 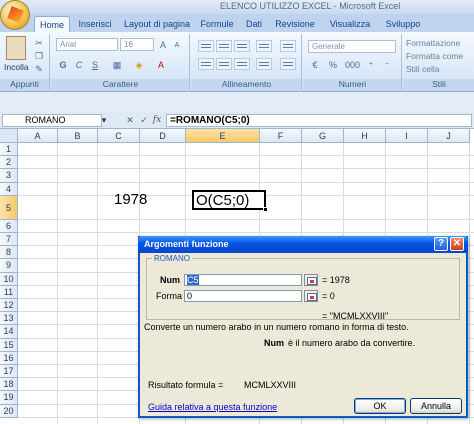 What do you see at coordinates (39, 42) in the screenshot?
I see `cut-icon: ✂` at bounding box center [39, 42].